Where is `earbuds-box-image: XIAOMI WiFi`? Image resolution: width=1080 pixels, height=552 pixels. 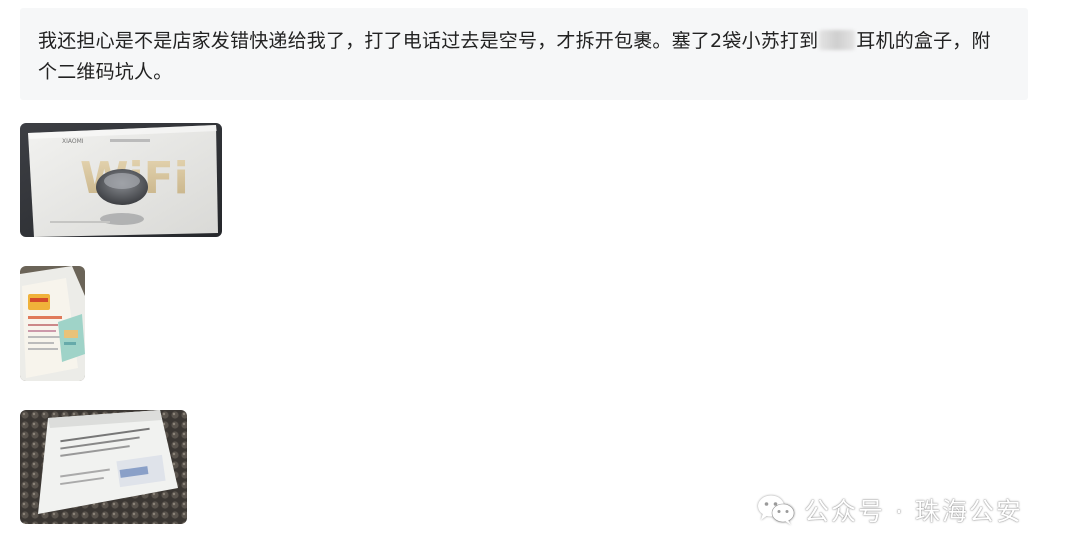 earbuds-box-image: XIAOMI WiFi is located at coordinates (121, 180).